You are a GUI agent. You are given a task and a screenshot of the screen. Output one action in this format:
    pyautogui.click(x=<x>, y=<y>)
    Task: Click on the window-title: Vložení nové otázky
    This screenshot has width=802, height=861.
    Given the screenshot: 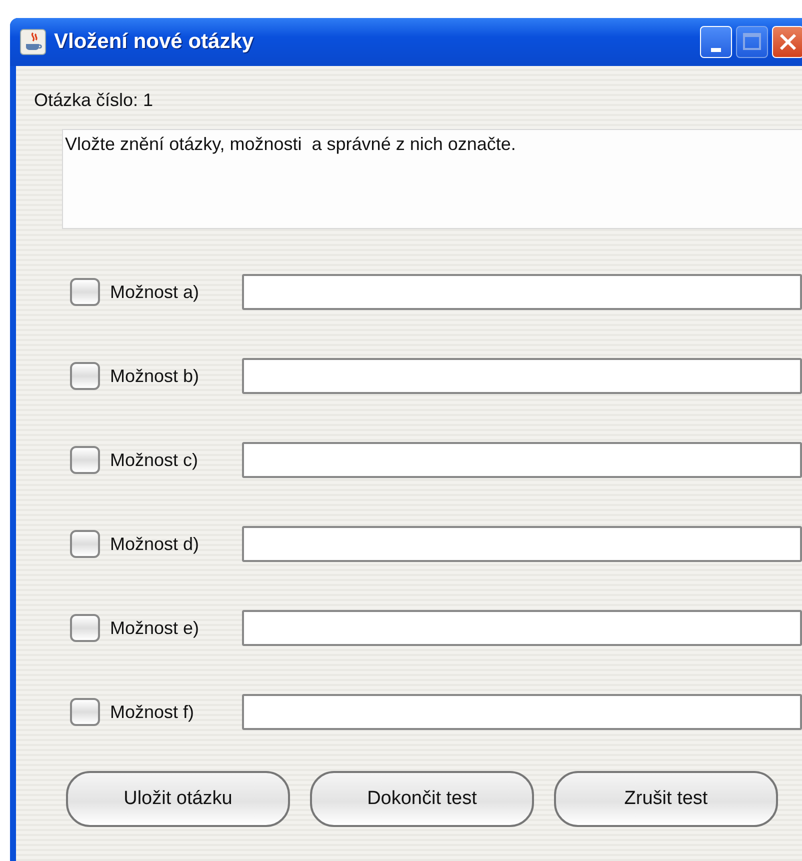 What is the action you would take?
    pyautogui.click(x=154, y=42)
    